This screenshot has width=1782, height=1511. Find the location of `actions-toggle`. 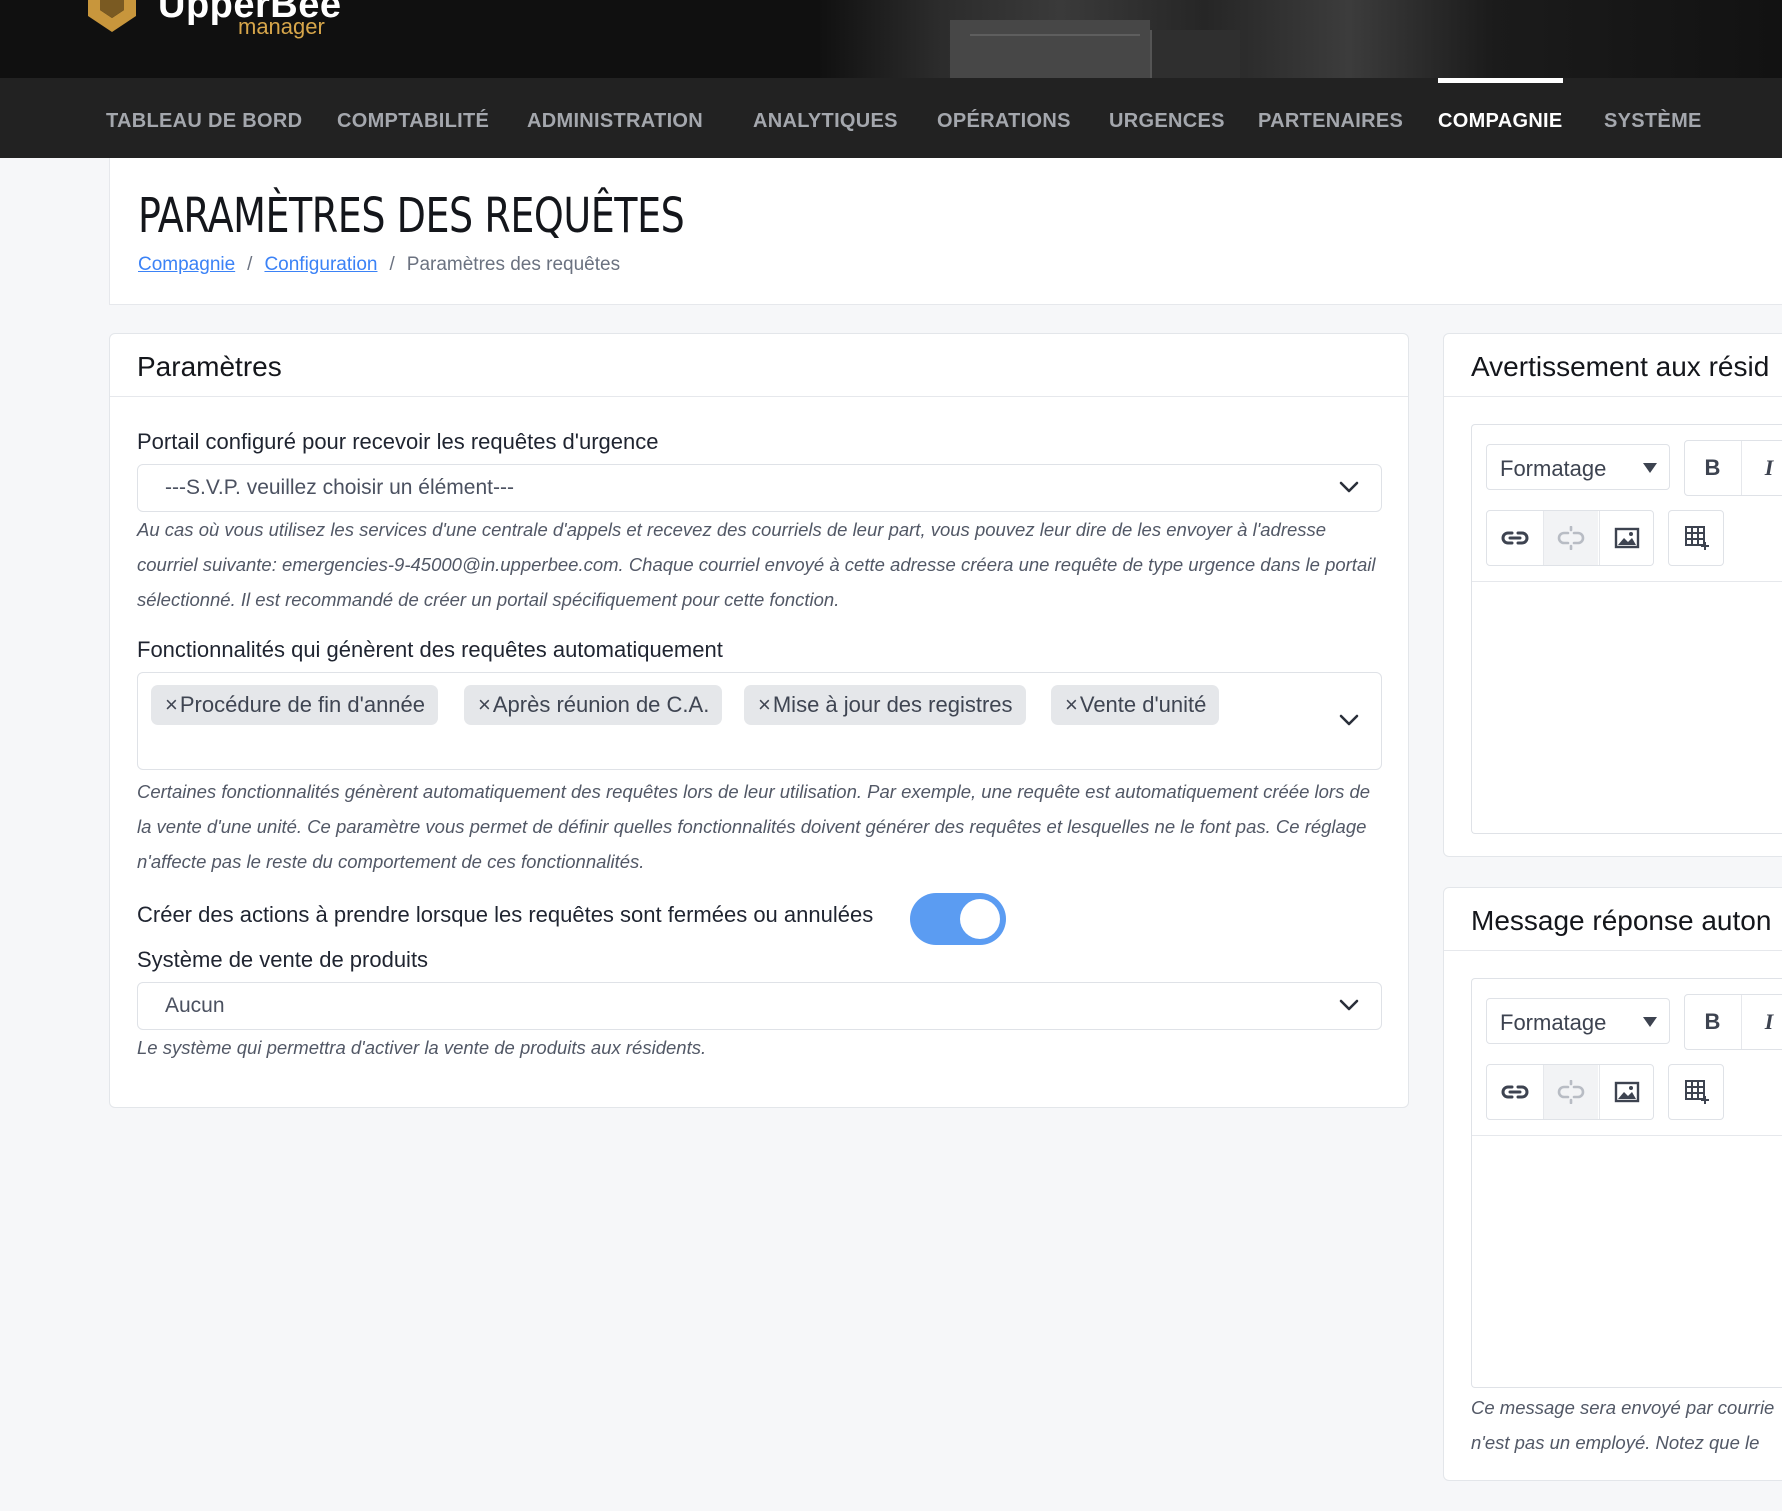

actions-toggle is located at coordinates (958, 919).